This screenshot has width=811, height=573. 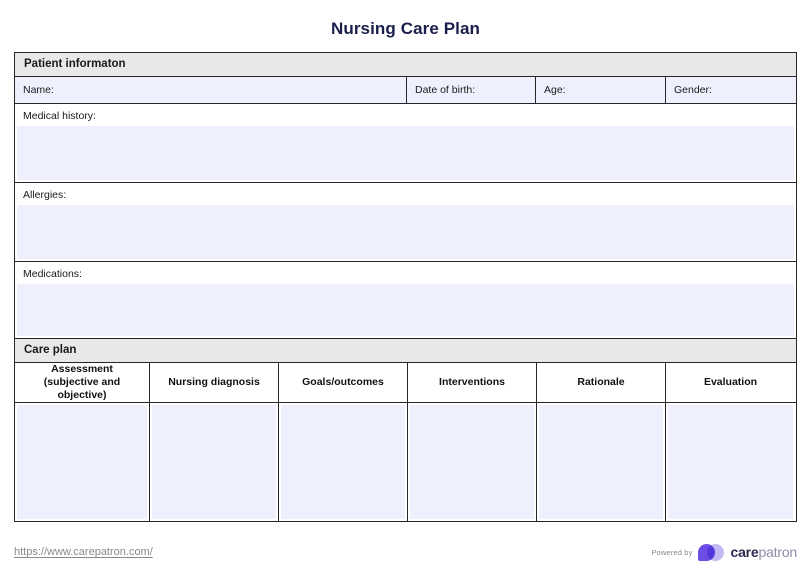 What do you see at coordinates (405, 115) in the screenshot?
I see `label-medical-history: Medical history:` at bounding box center [405, 115].